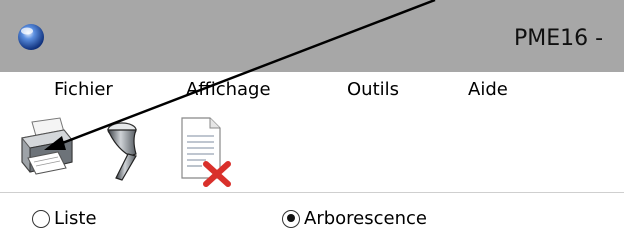 This screenshot has height=247, width=624. Describe the element at coordinates (559, 38) in the screenshot. I see `window-title: PME16 -` at that location.